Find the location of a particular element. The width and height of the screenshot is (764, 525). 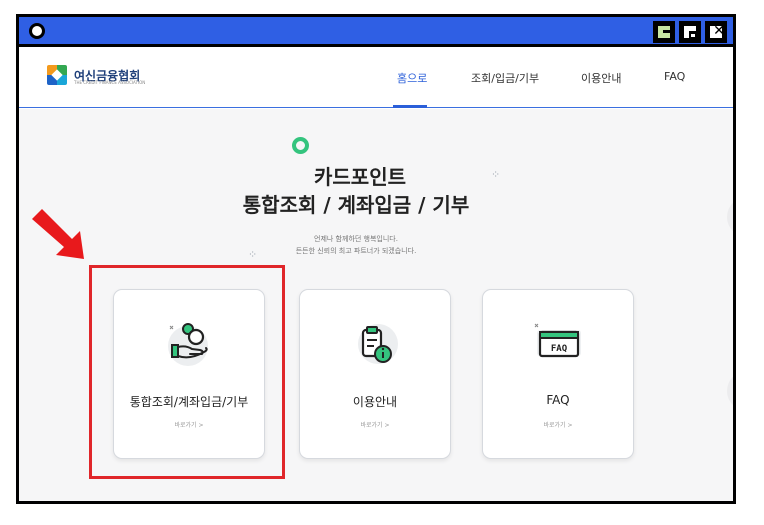

card-inquiry: 통합조회/계좌입금/기부 바로가기 > is located at coordinates (189, 374).